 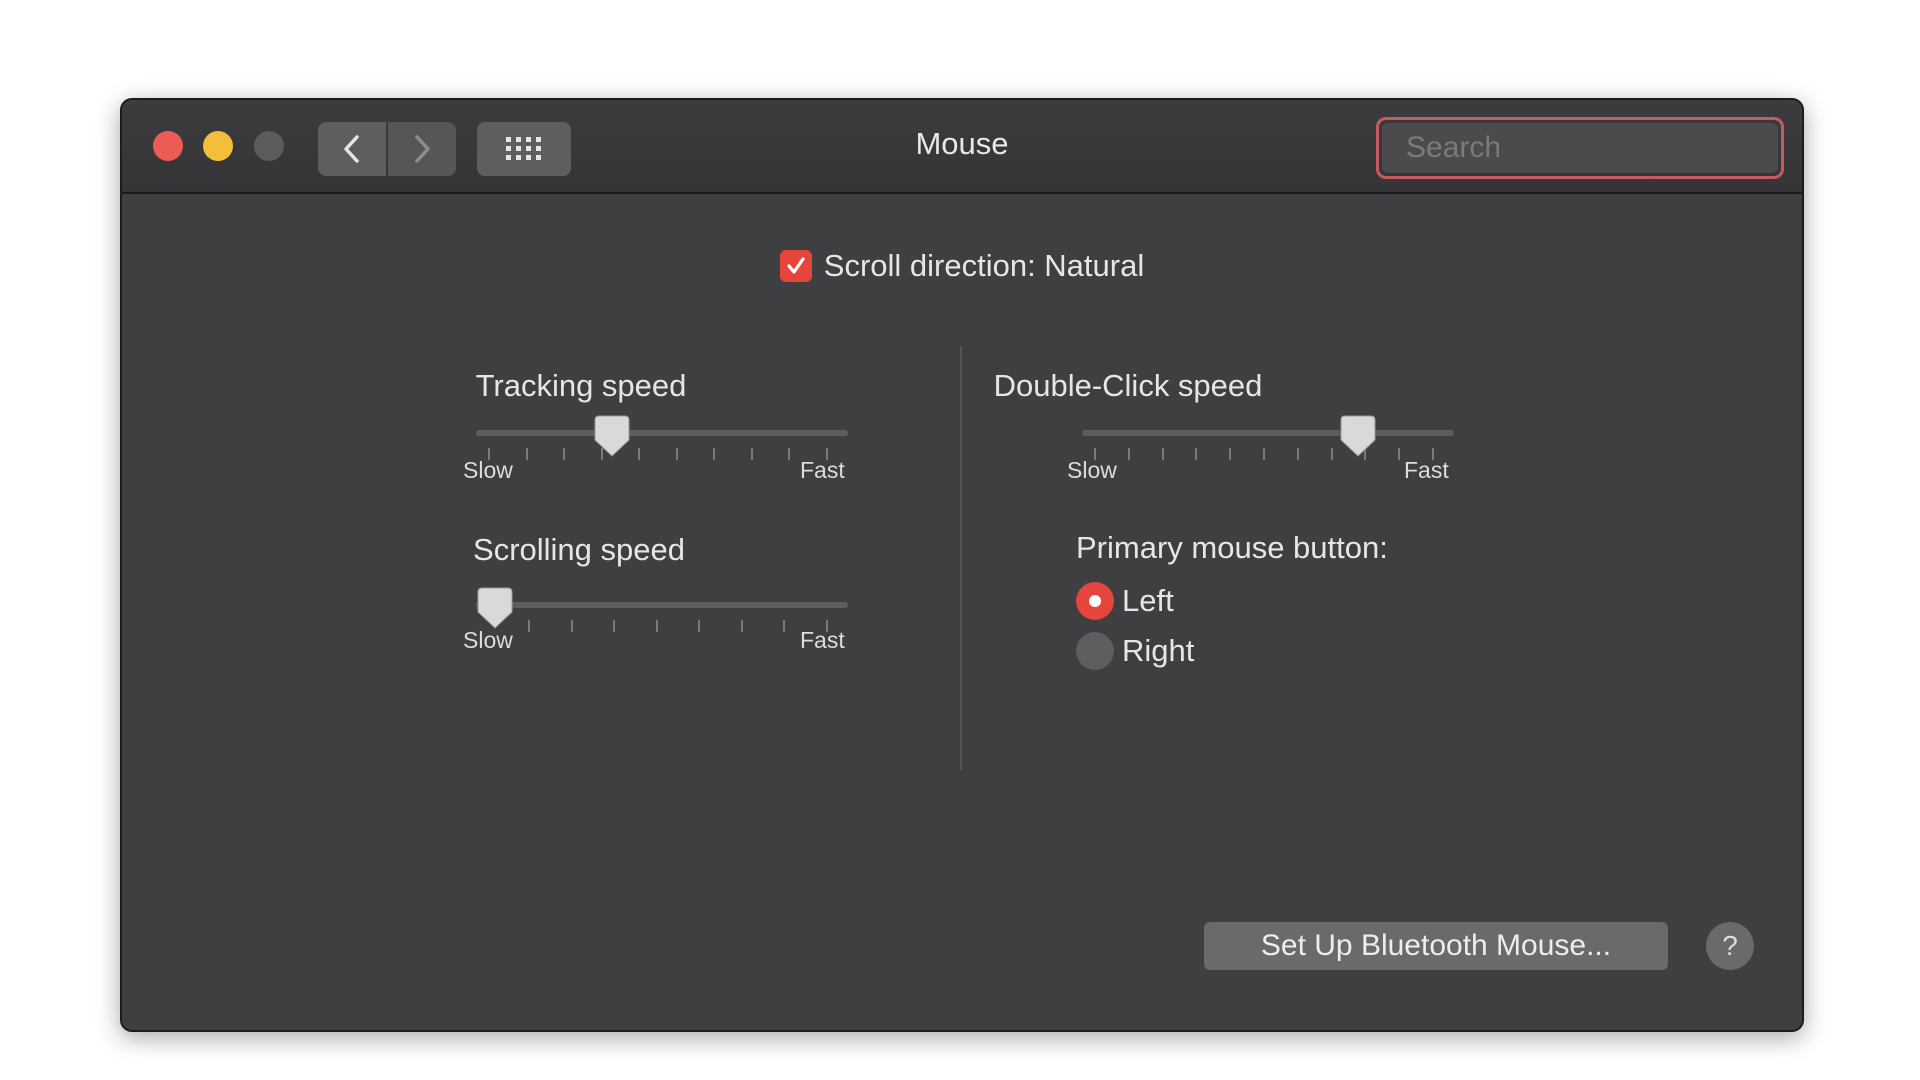 I want to click on search-field, so click(x=1585, y=148).